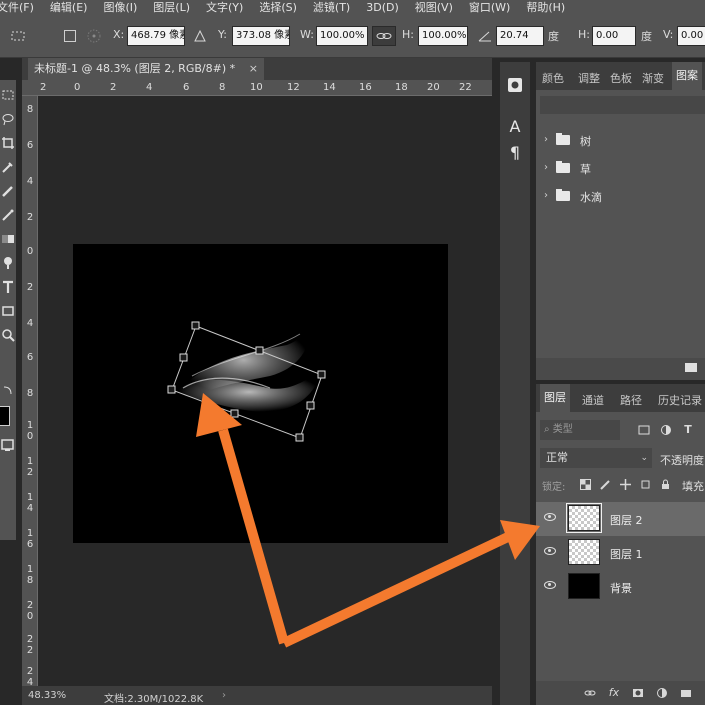 Image resolution: width=705 pixels, height=705 pixels. I want to click on foreground-color-swatch, so click(5, 416).